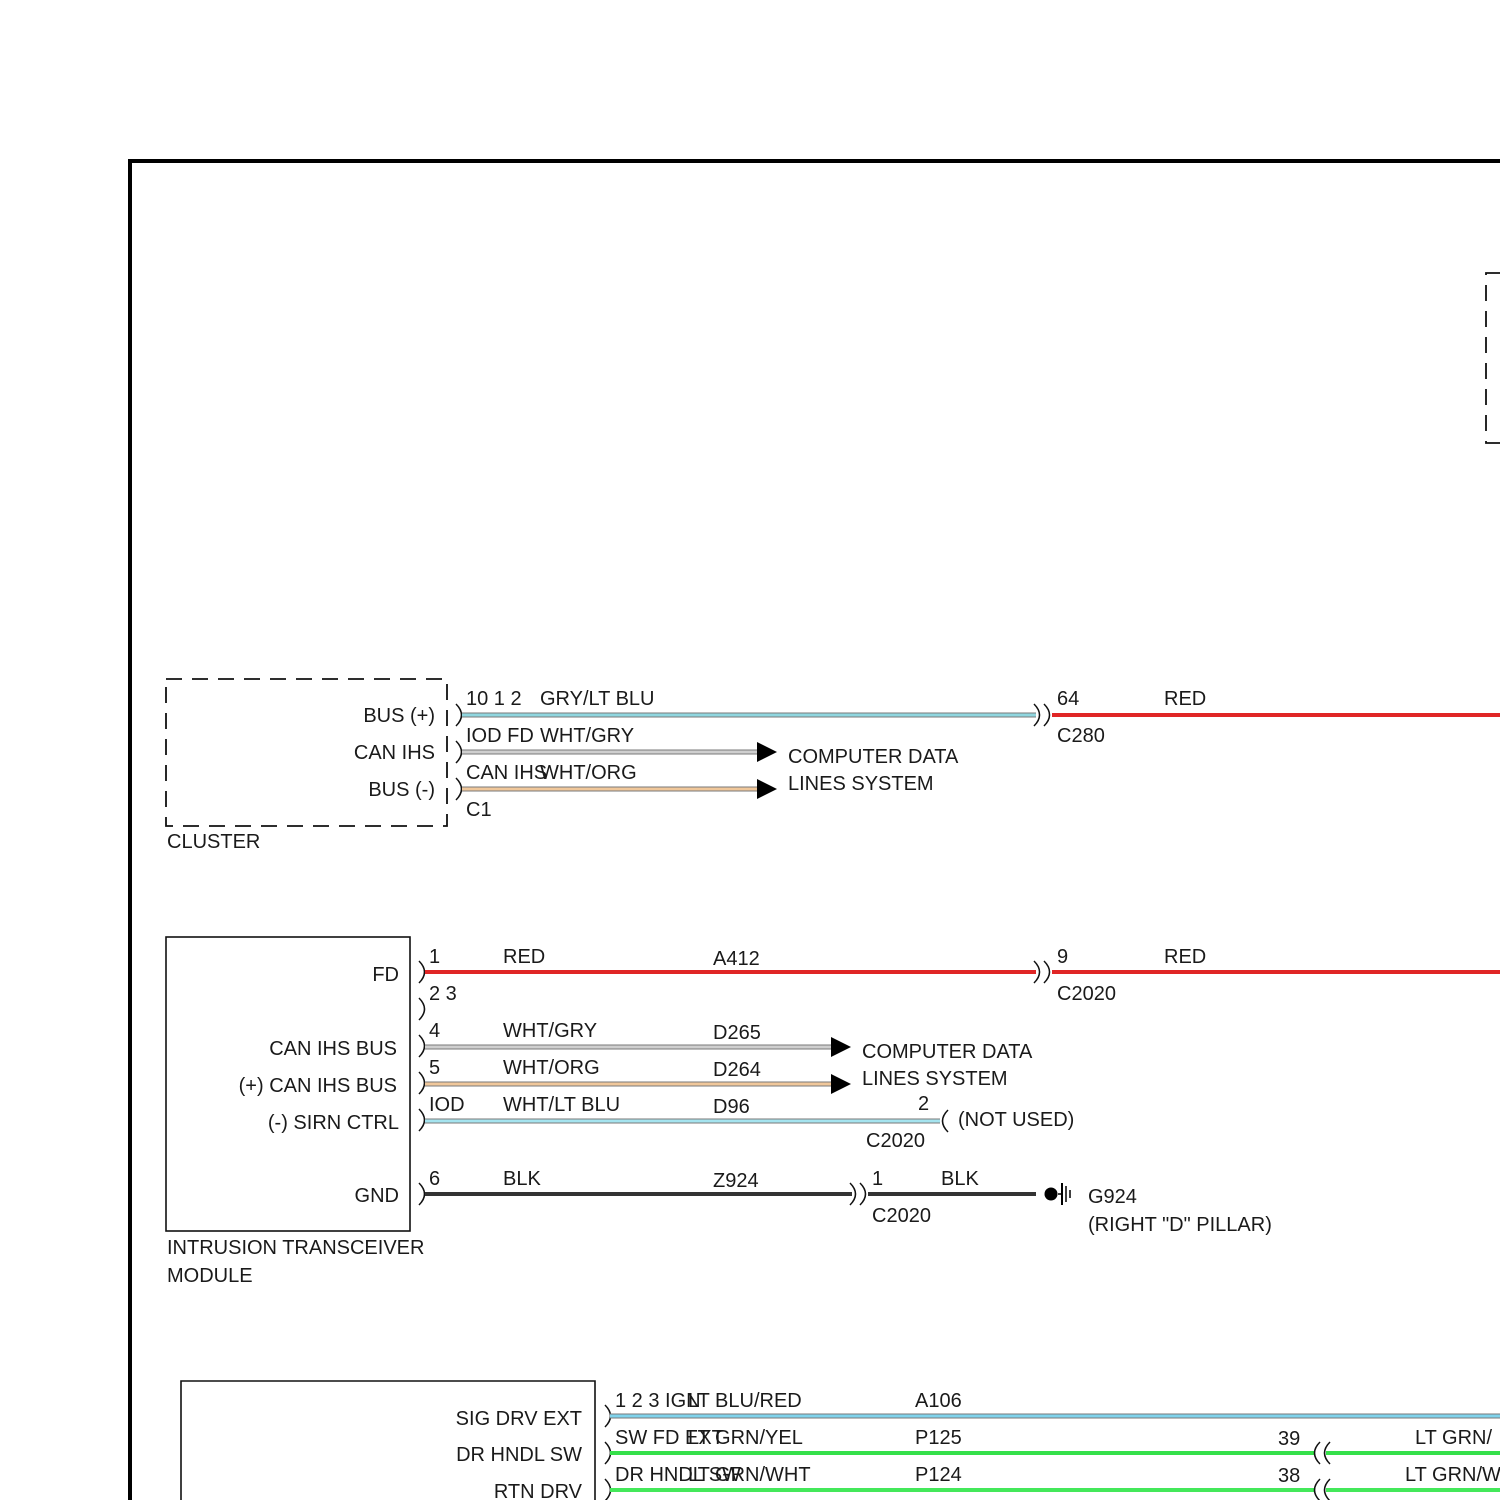  Describe the element at coordinates (333, 1049) in the screenshot. I see `itm-pin-label-can-ihs-bus: CAN IHS BUS` at that location.